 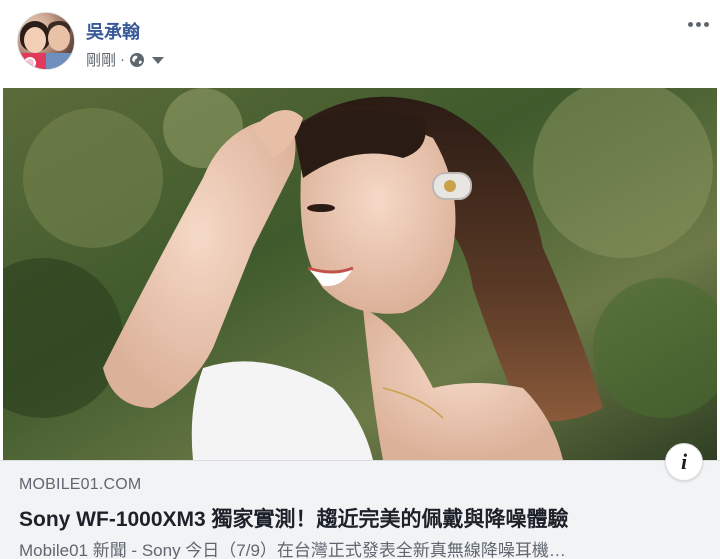 I want to click on more-options-icon, so click(x=698, y=24).